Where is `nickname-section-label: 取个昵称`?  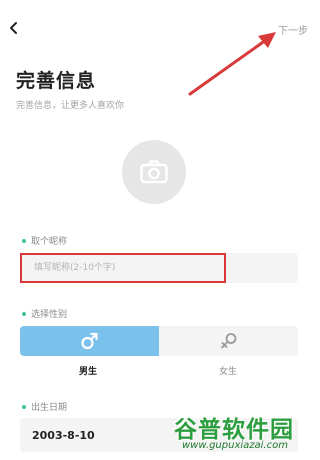 nickname-section-label: 取个昵称 is located at coordinates (44, 240).